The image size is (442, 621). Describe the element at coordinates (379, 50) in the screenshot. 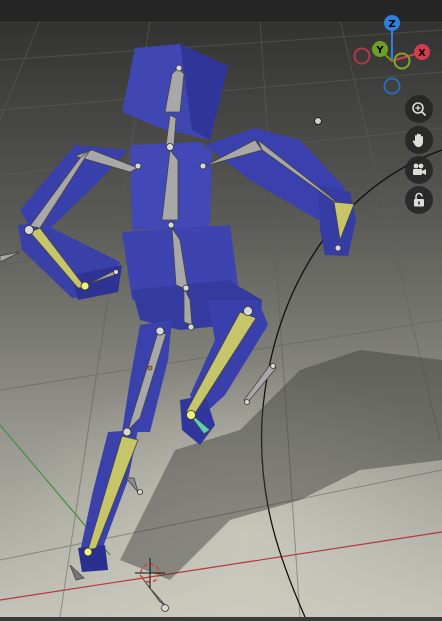

I see `gizmo-y-label: Y` at that location.